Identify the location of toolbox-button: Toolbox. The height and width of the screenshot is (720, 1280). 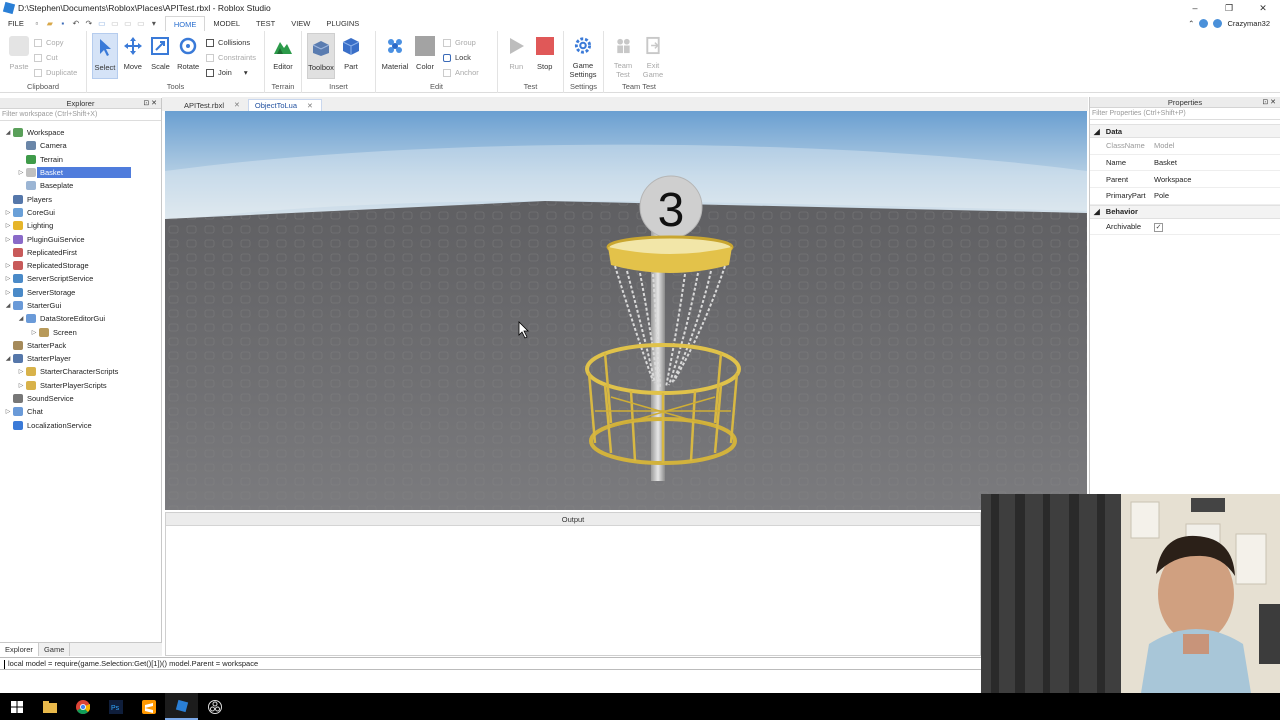
(321, 56).